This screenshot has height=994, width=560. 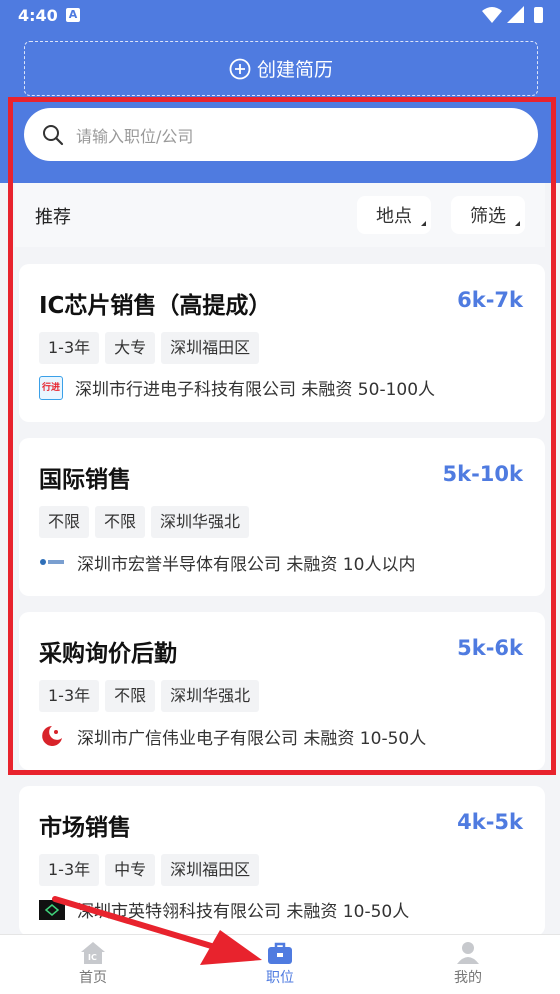 I want to click on company-logo, so click(x=52, y=909).